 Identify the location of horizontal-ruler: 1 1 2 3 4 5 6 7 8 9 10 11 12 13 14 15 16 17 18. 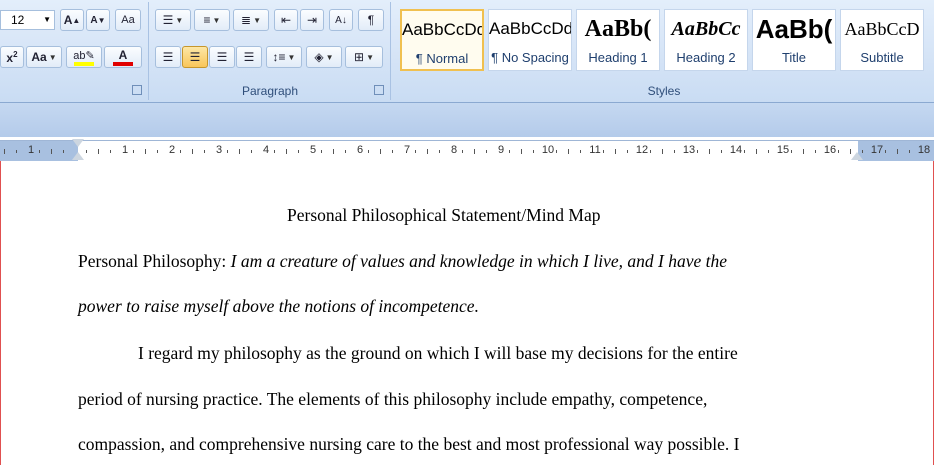
(467, 150).